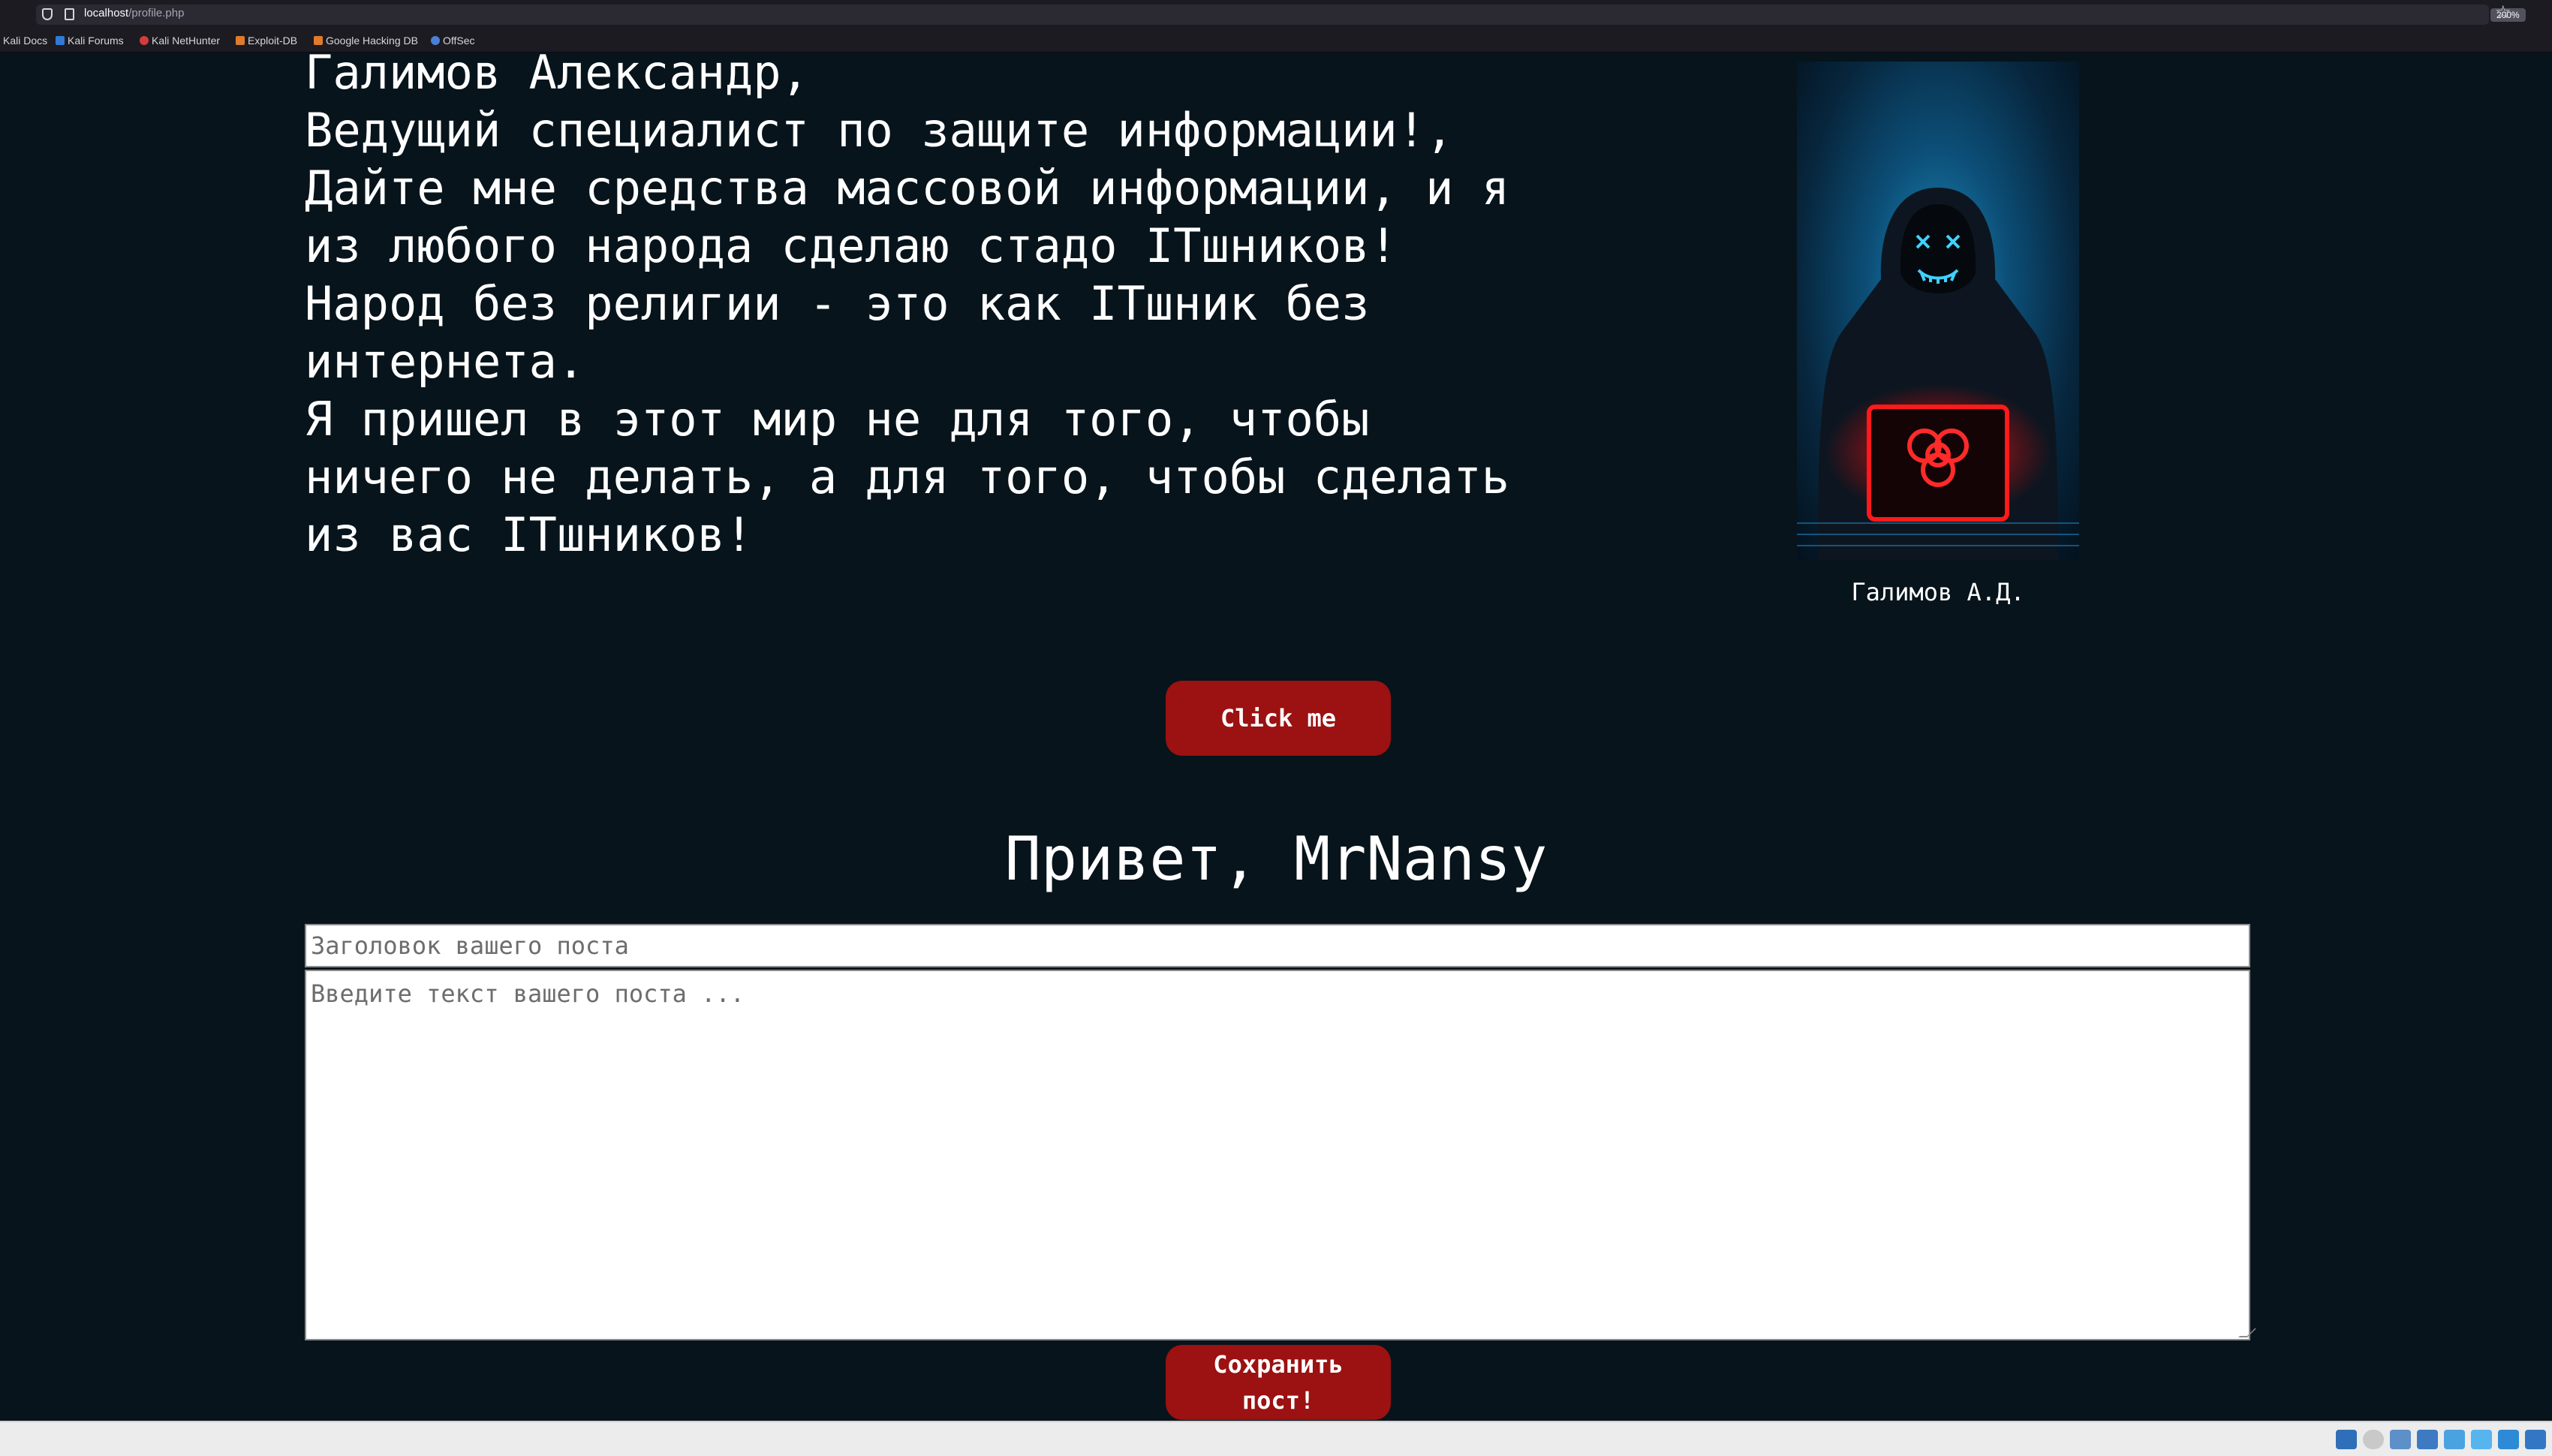 The width and height of the screenshot is (2552, 1456). What do you see at coordinates (2503, 12) in the screenshot?
I see `bookmark-star-icon: ☆` at bounding box center [2503, 12].